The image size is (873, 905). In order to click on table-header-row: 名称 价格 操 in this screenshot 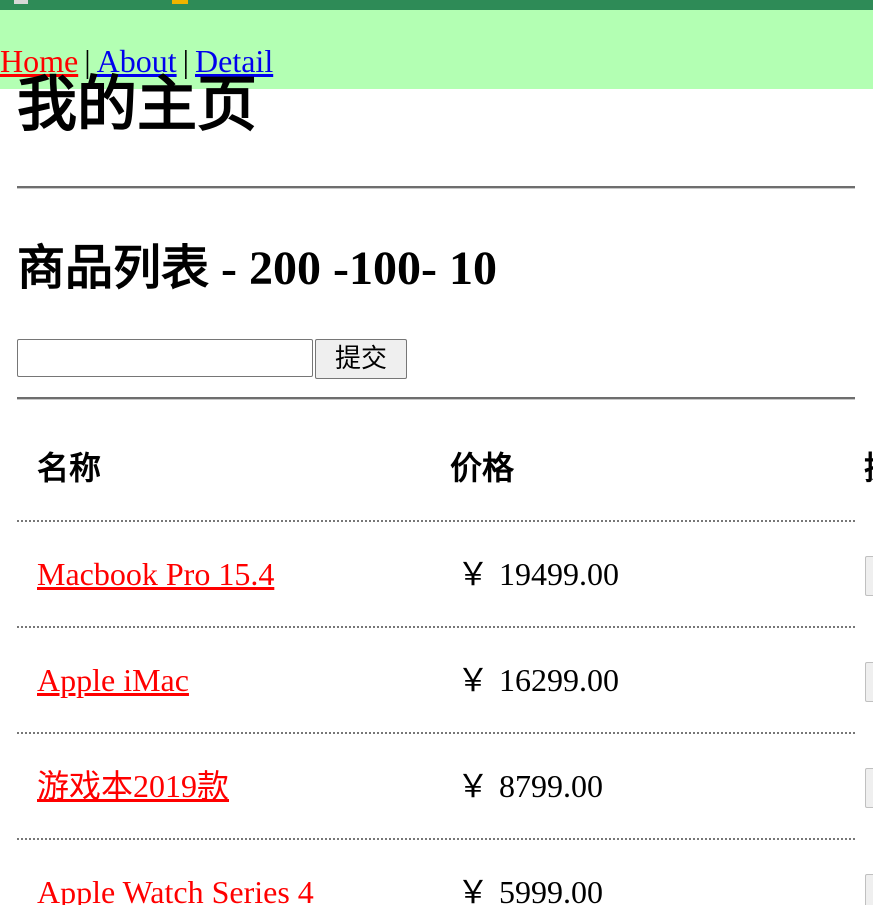, I will do `click(445, 471)`.